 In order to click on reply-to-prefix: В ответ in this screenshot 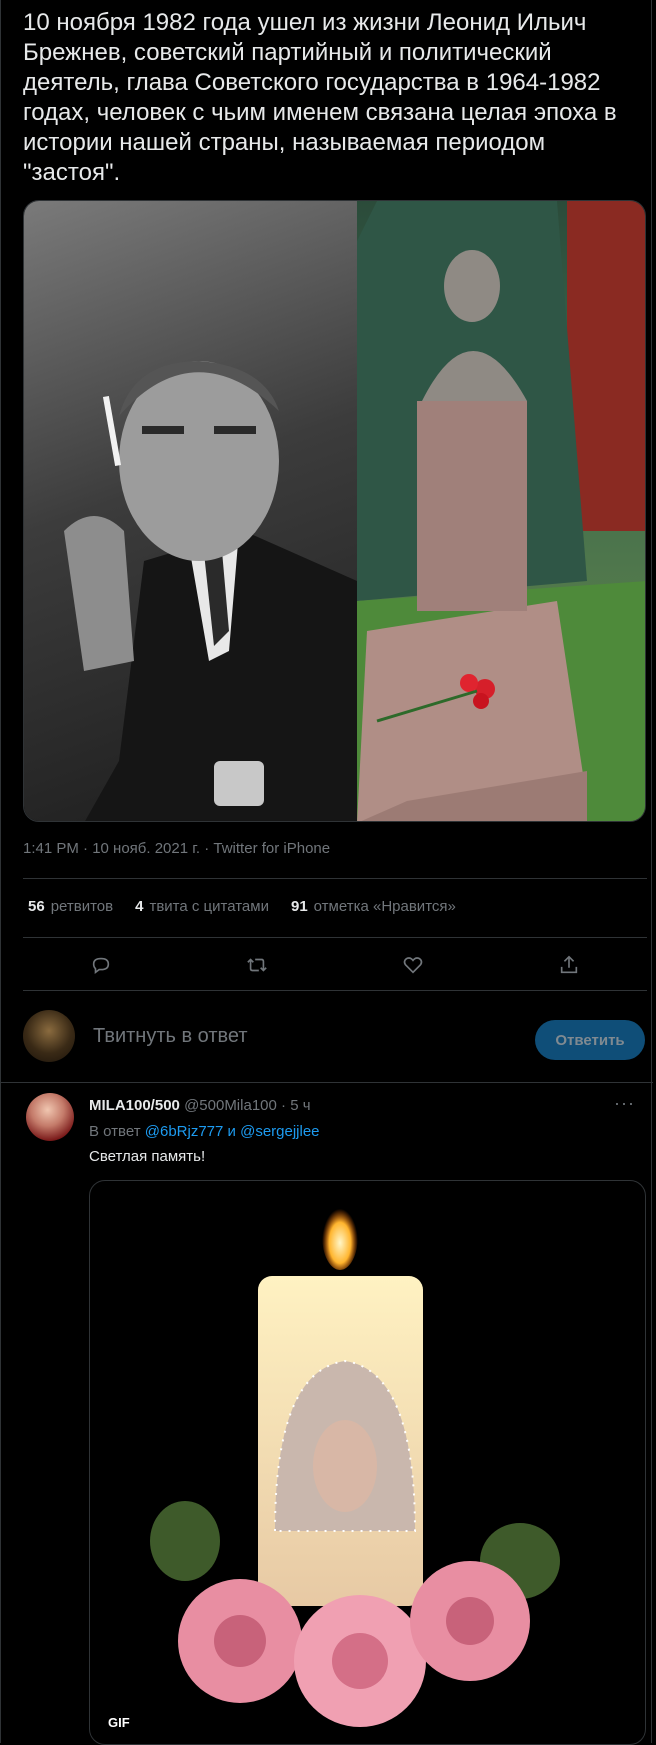, I will do `click(115, 1131)`.